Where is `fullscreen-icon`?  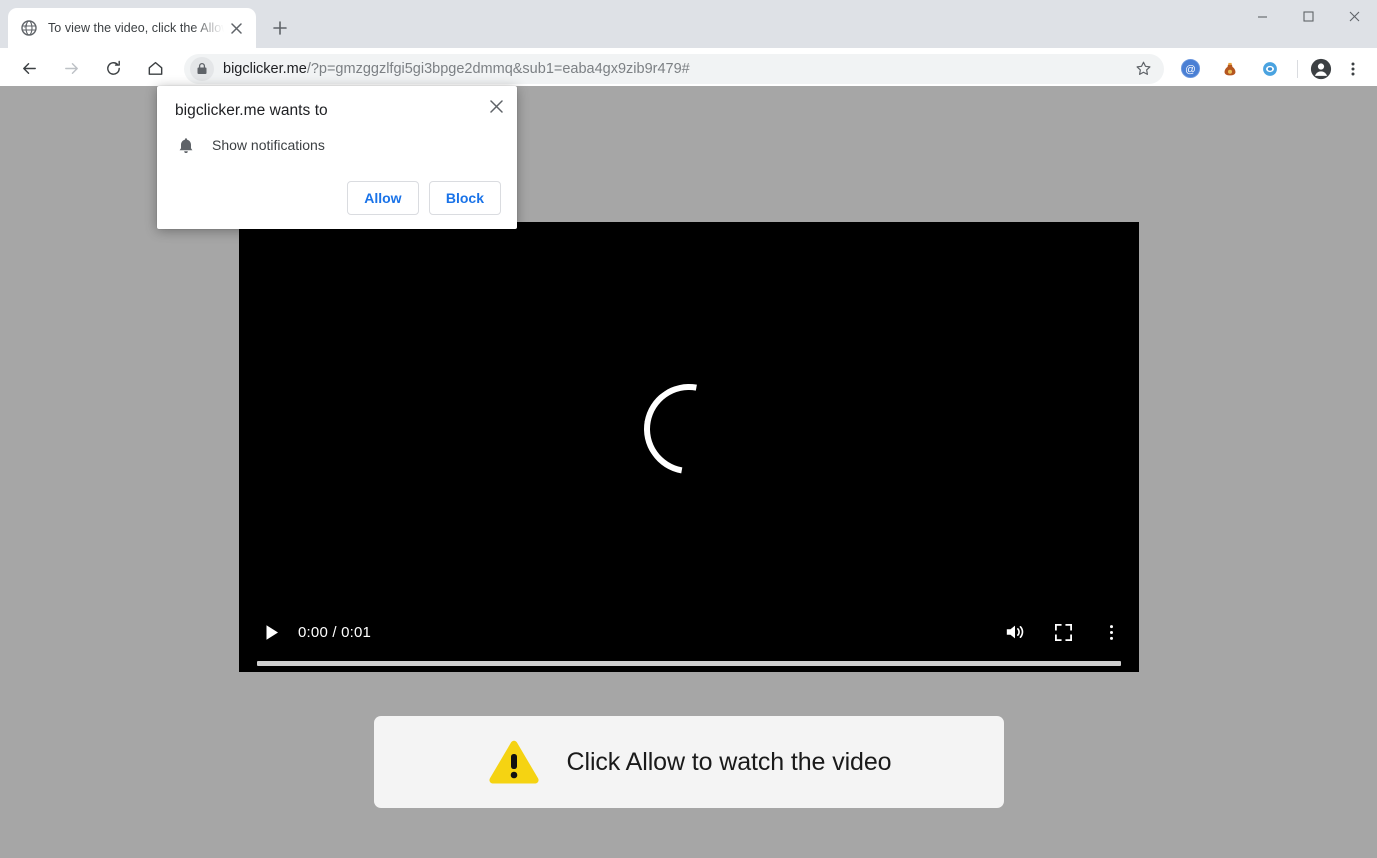
fullscreen-icon is located at coordinates (1063, 632).